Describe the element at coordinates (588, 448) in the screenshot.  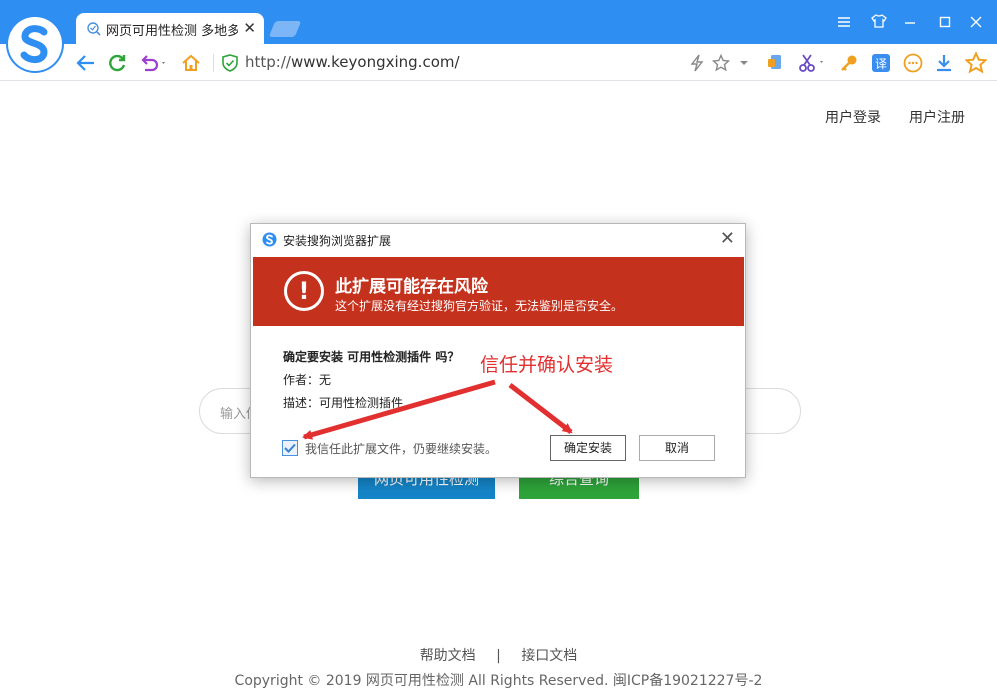
I see `confirm-install-button: 确定安装` at that location.